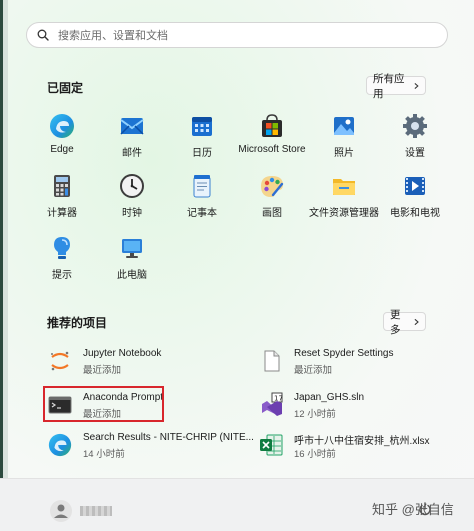  Describe the element at coordinates (271, 361) in the screenshot. I see `document-icon` at that location.